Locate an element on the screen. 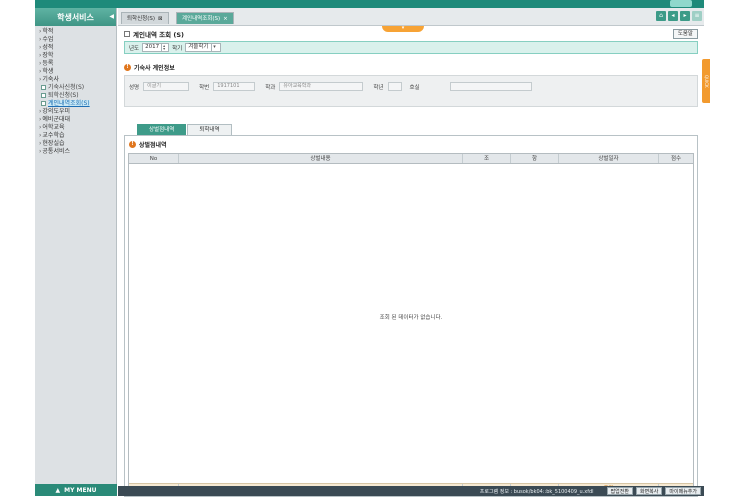 The height and width of the screenshot is (497, 742). sidebar-item-label: 현장실습 is located at coordinates (53, 143).